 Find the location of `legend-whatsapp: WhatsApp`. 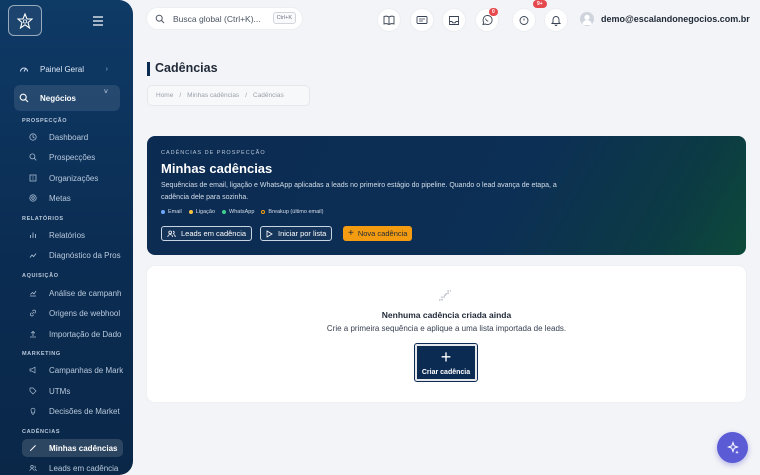

legend-whatsapp: WhatsApp is located at coordinates (238, 212).